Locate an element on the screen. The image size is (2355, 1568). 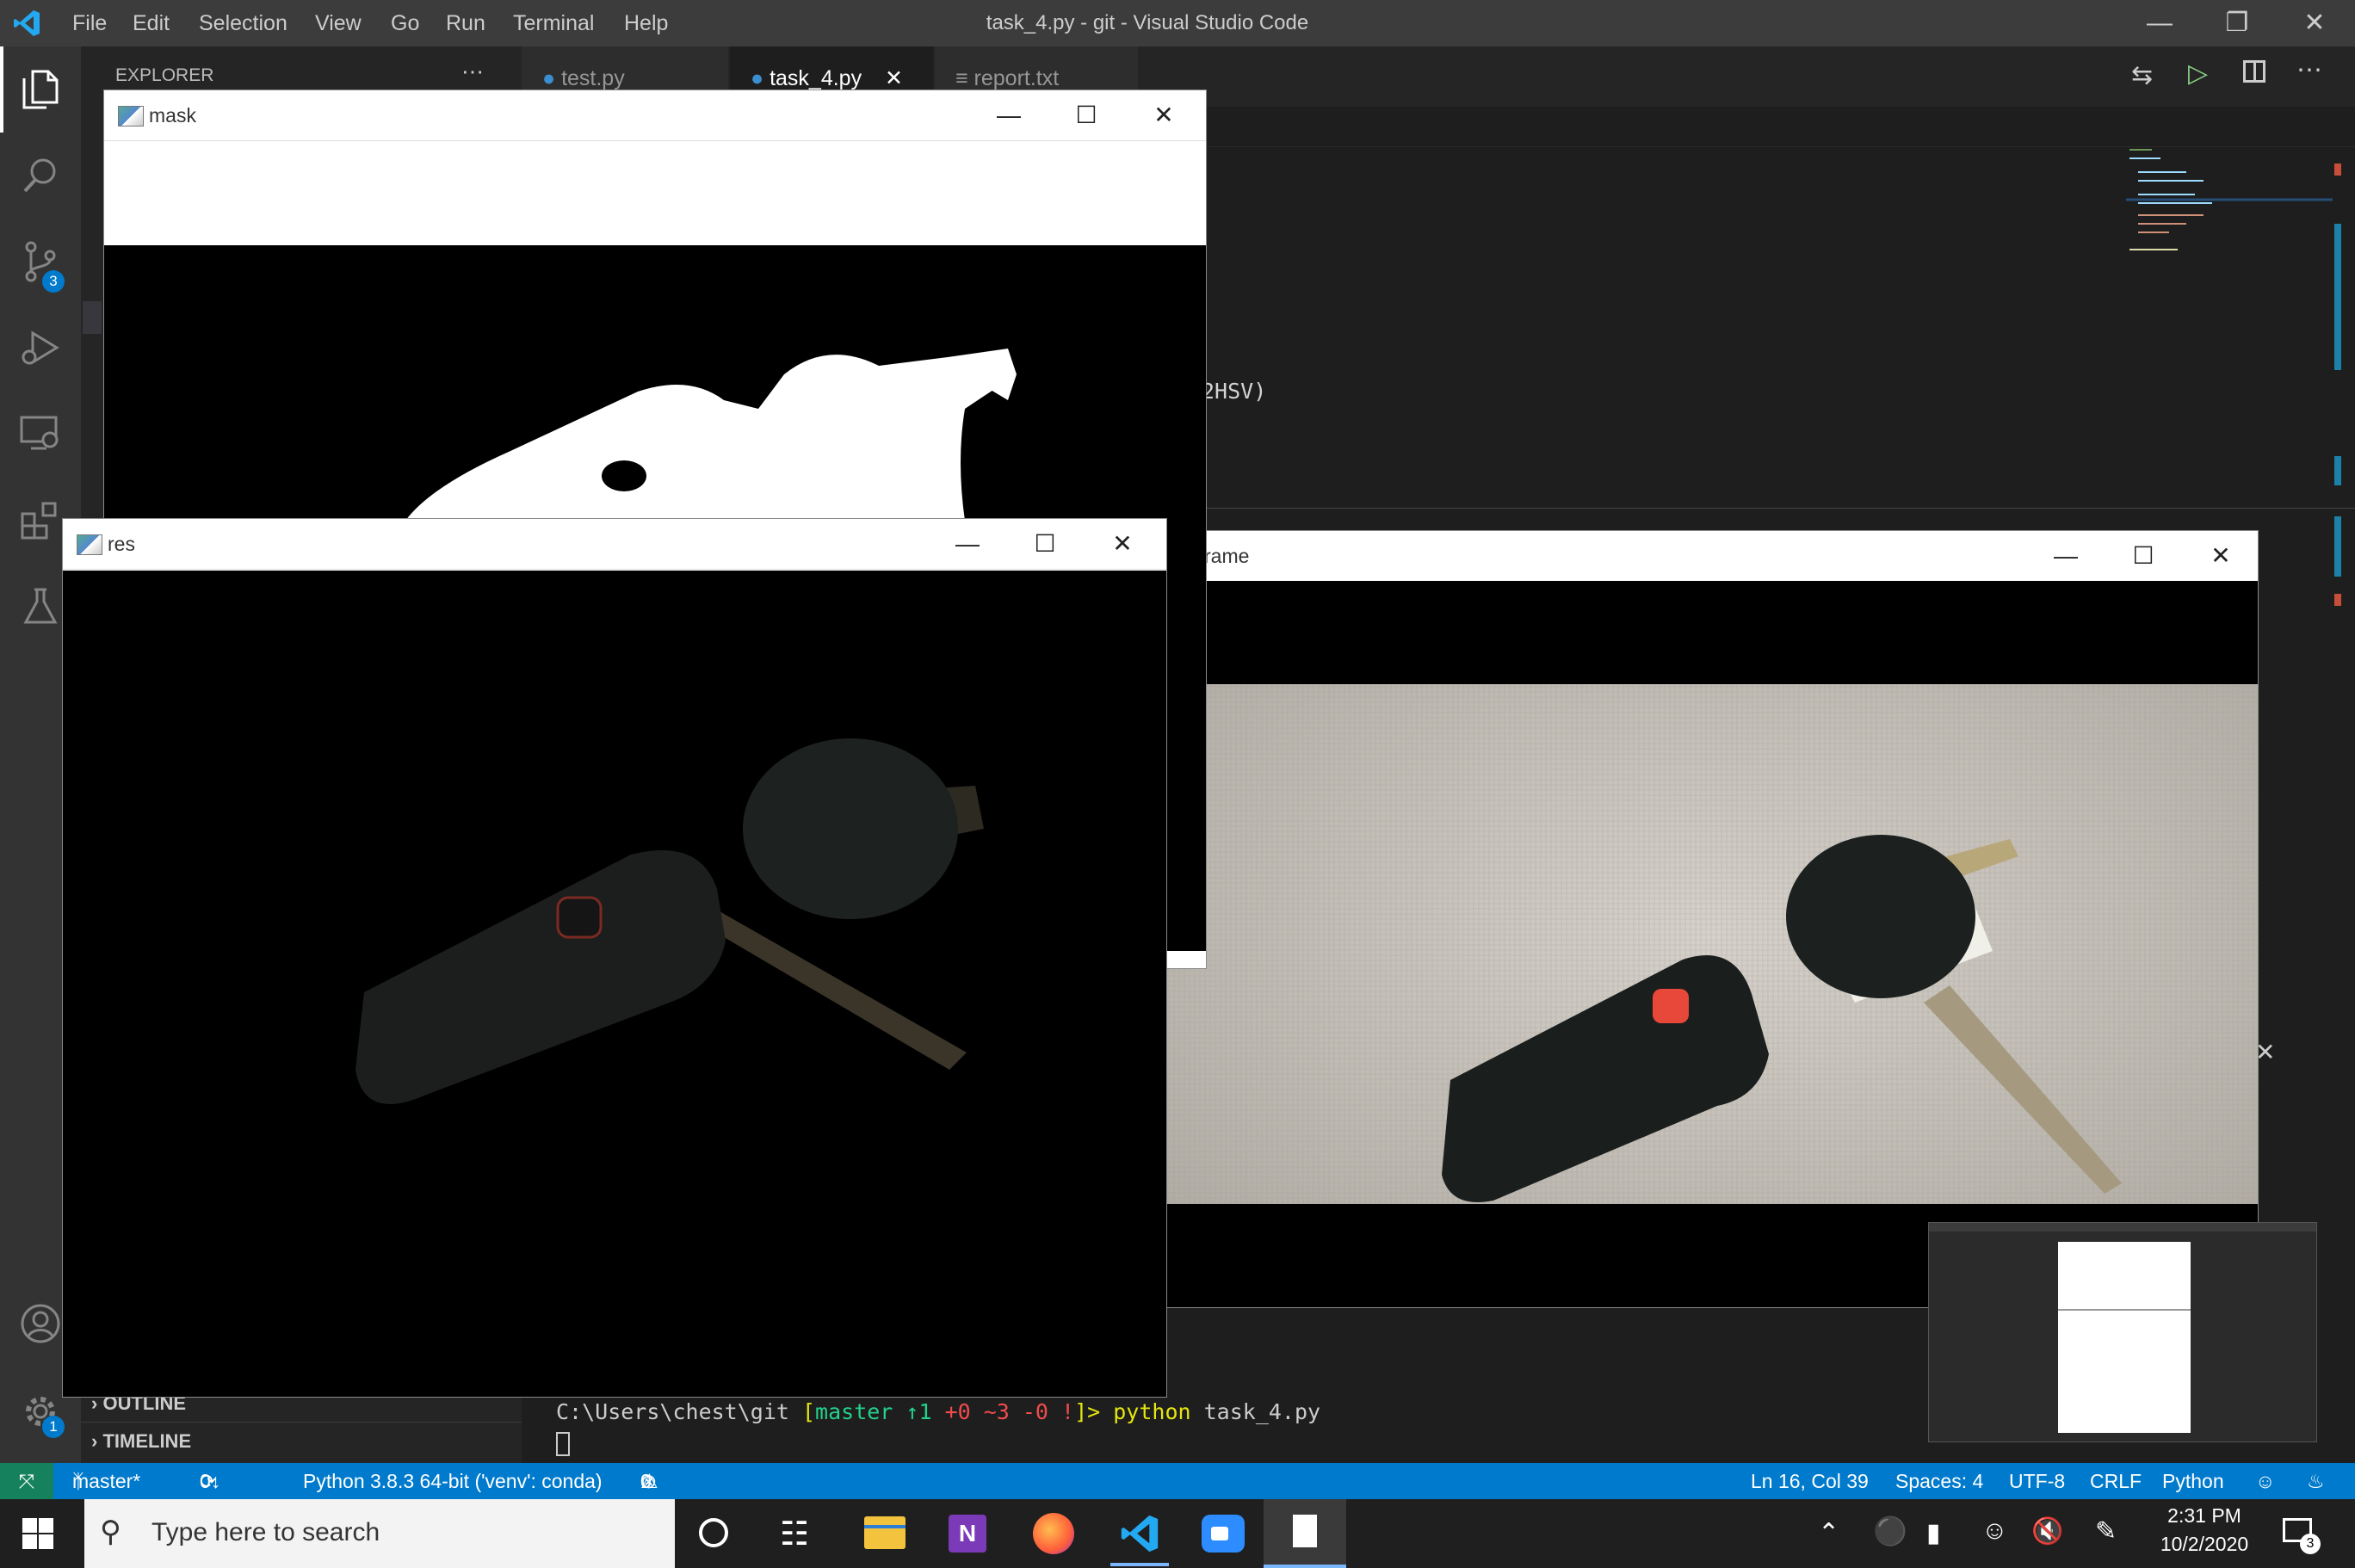
mask-image is located at coordinates (711, 435).